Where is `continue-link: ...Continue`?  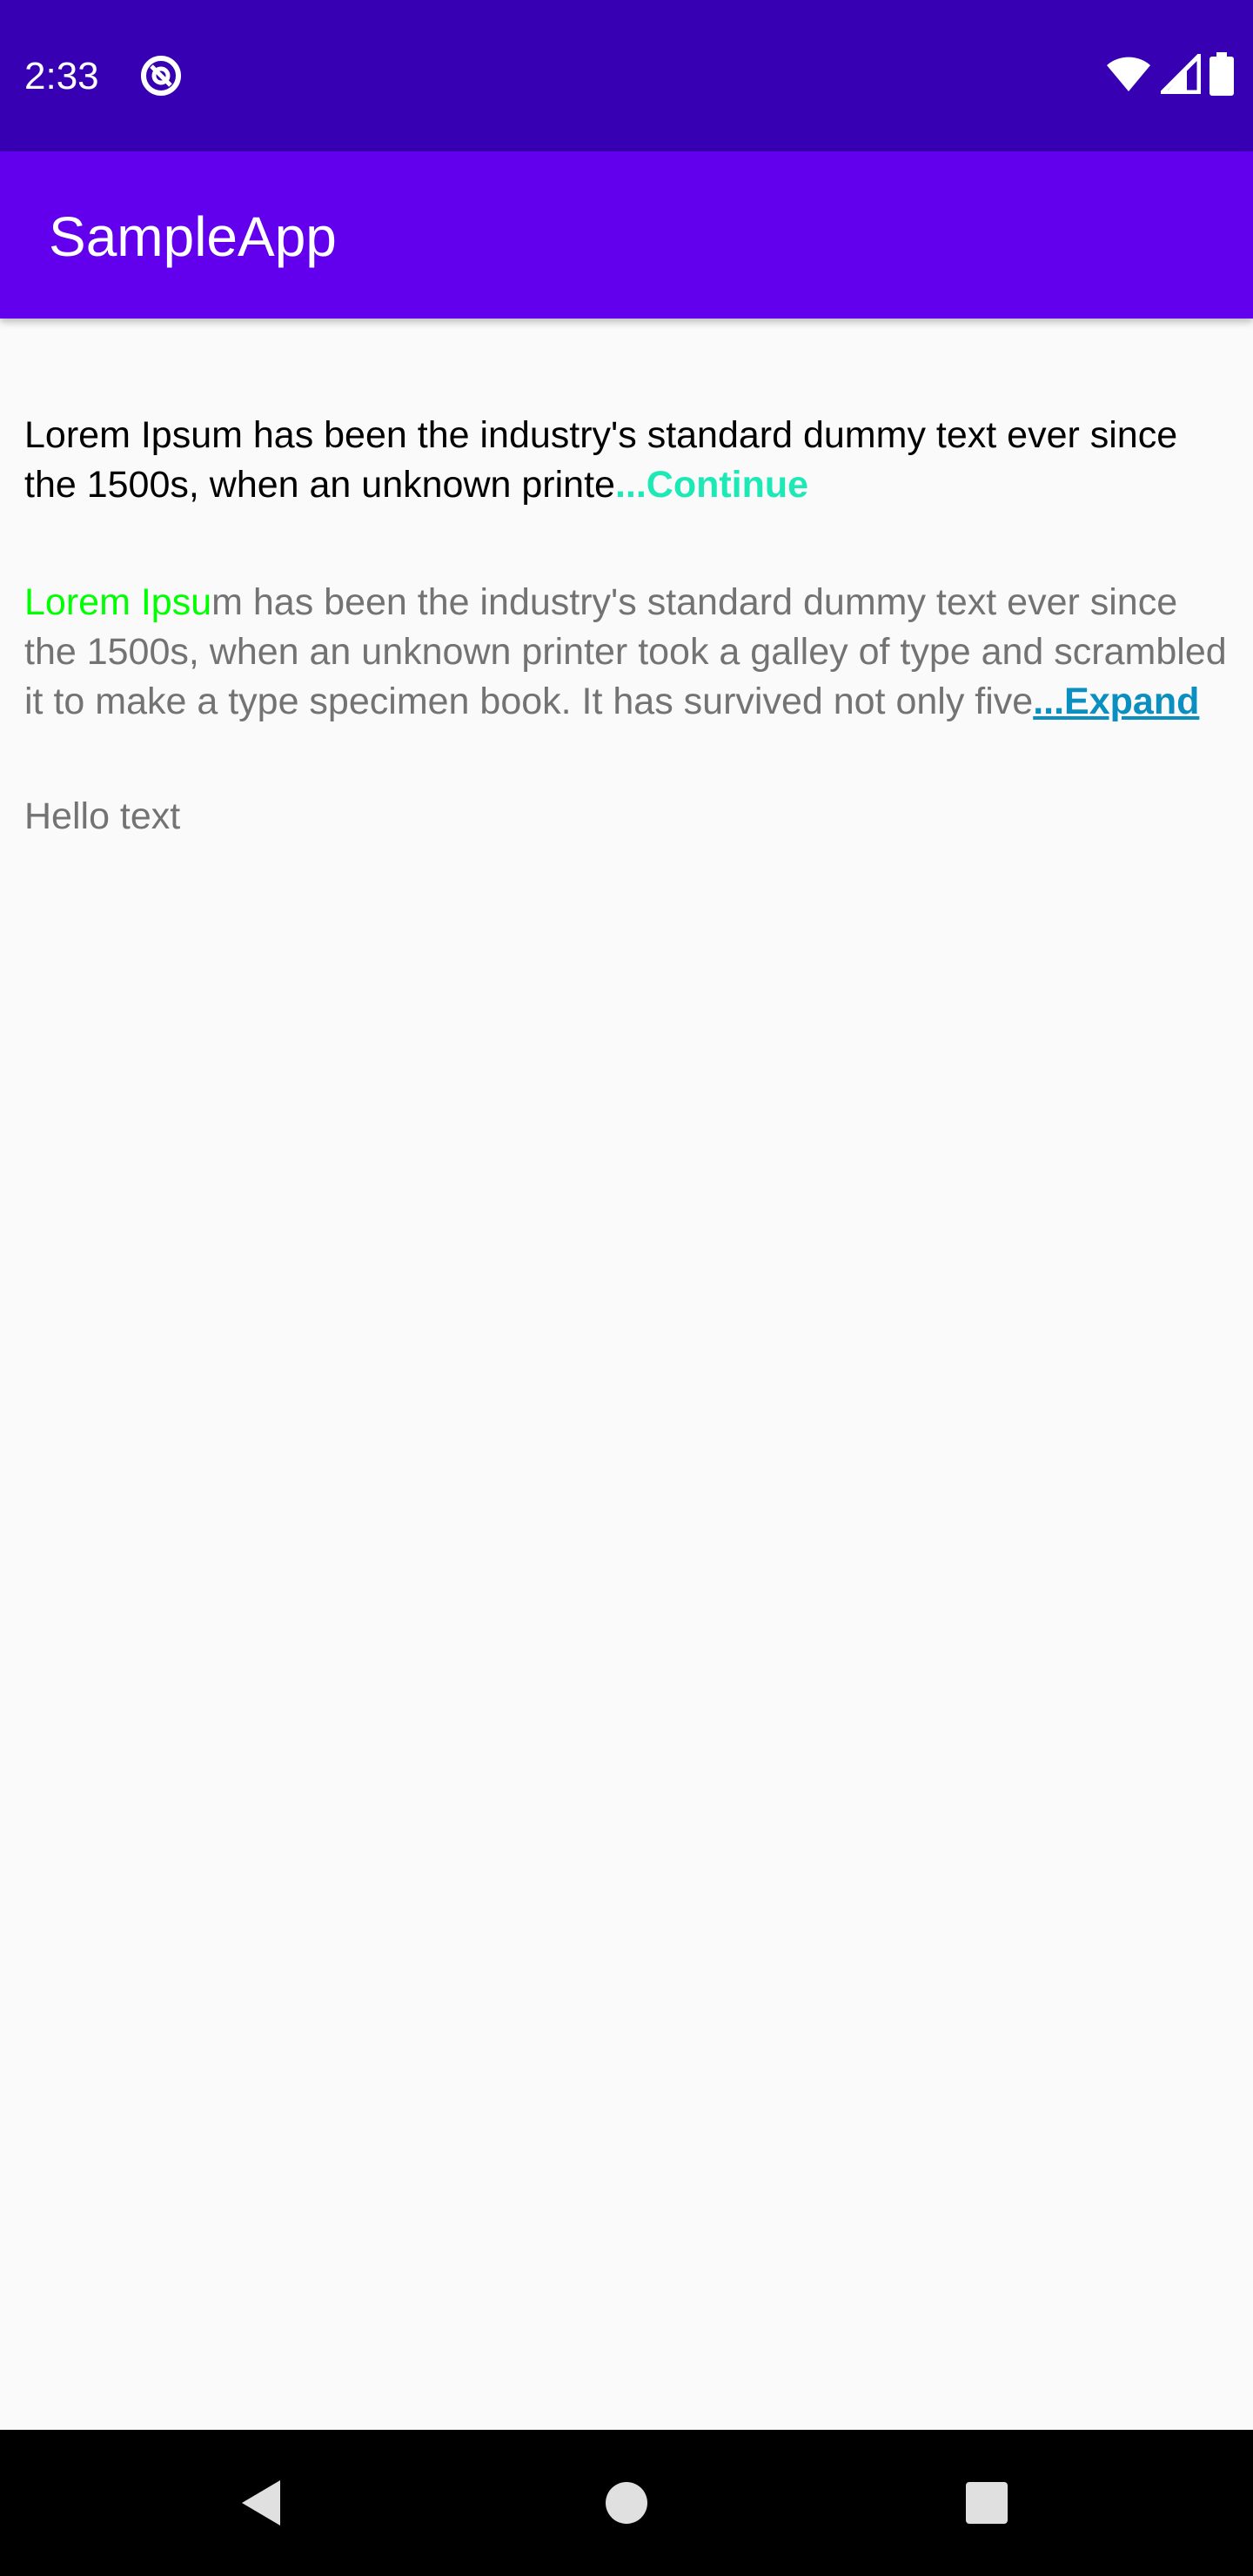
continue-link: ...Continue is located at coordinates (711, 485).